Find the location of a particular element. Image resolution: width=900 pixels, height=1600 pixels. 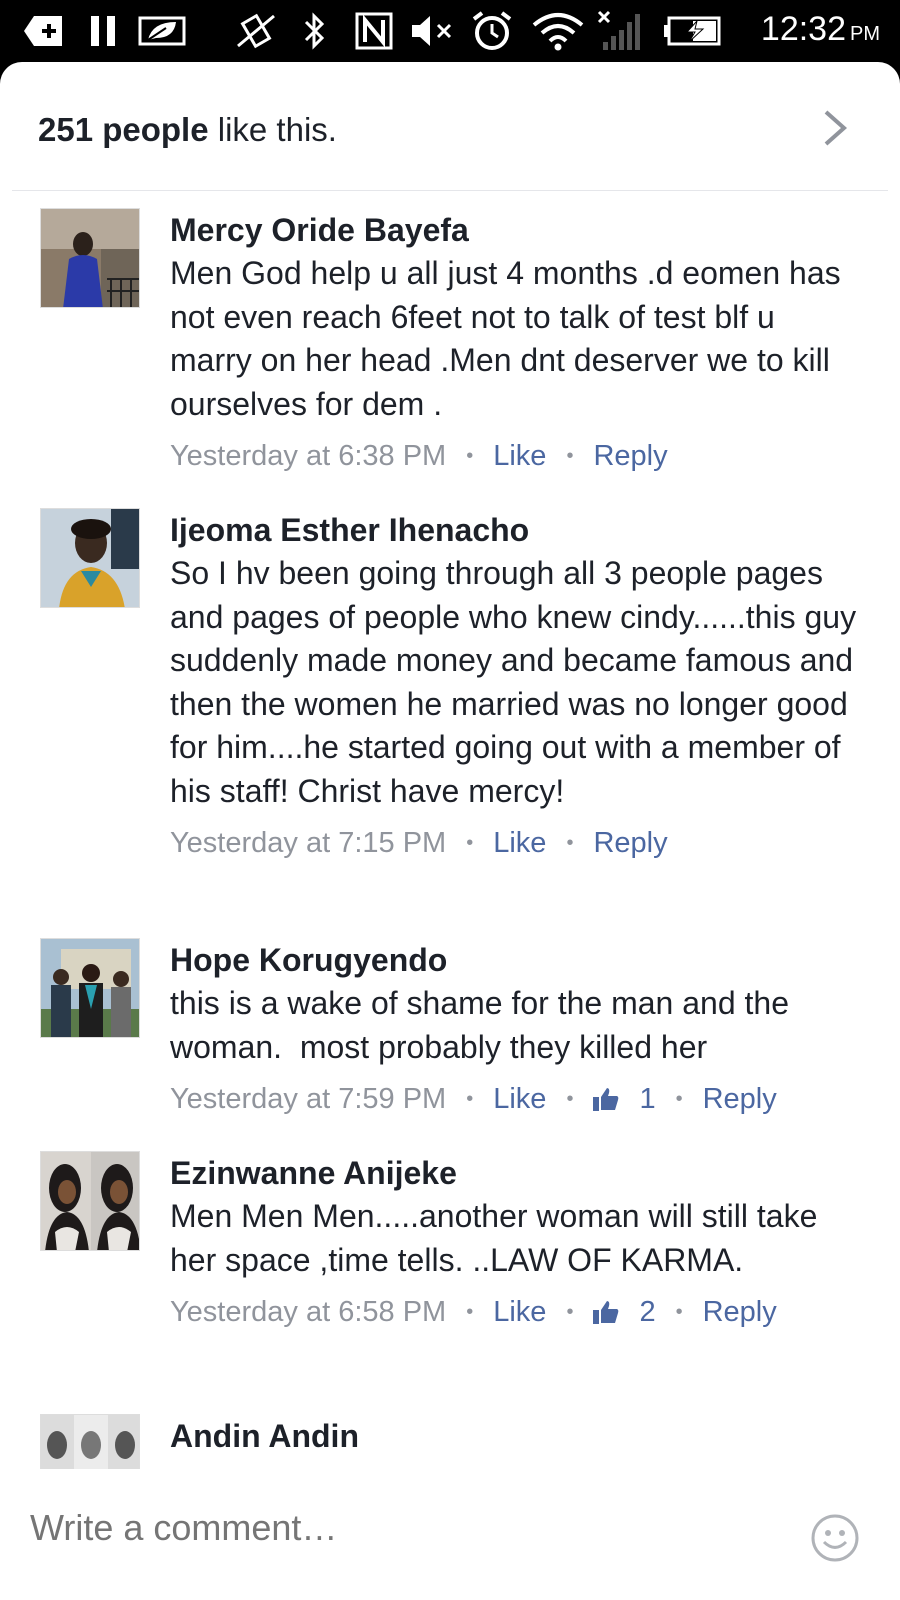

reaction-count-value: 2 is located at coordinates (647, 1312).